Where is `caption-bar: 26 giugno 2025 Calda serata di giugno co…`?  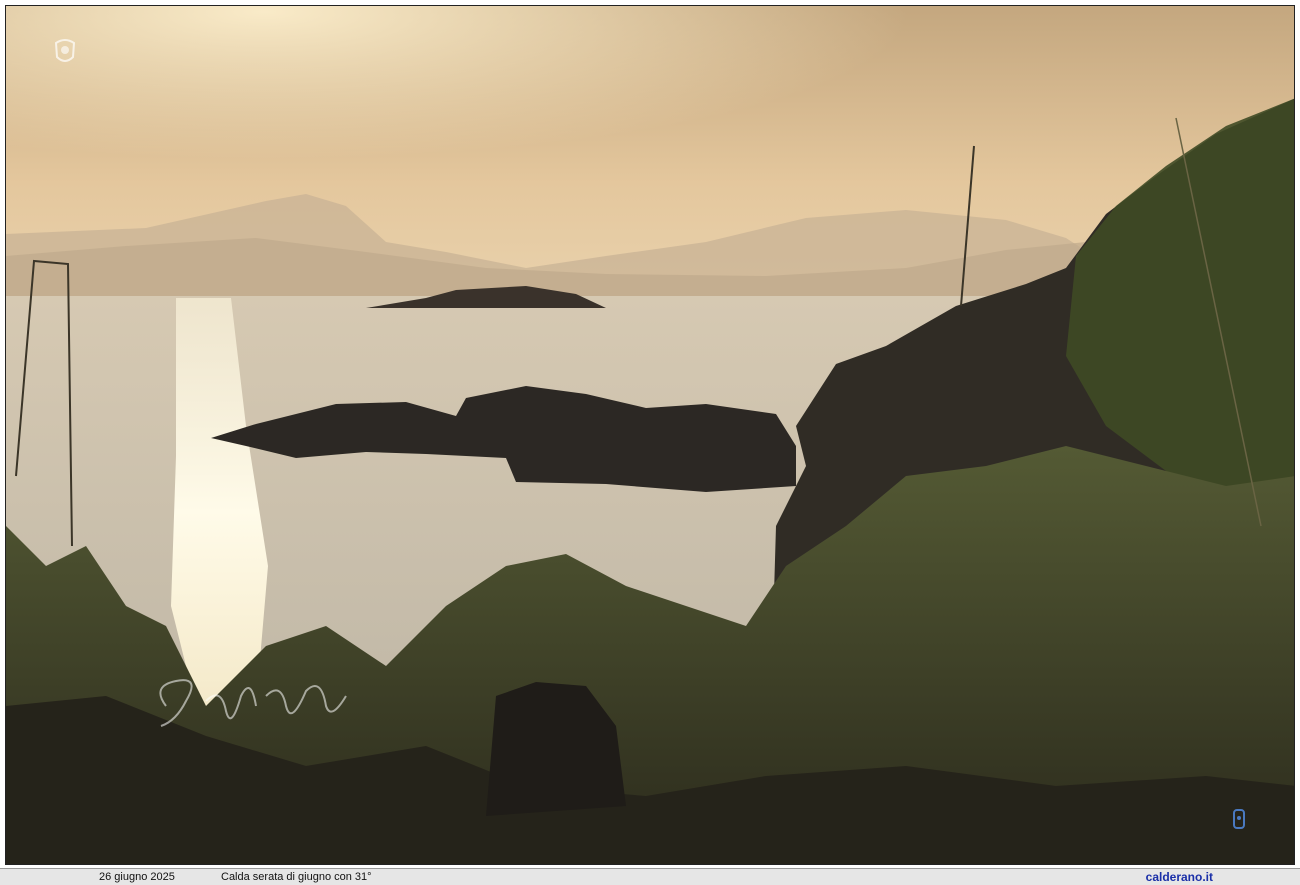
caption-bar: 26 giugno 2025 Calda serata di giugno co… is located at coordinates (650, 876).